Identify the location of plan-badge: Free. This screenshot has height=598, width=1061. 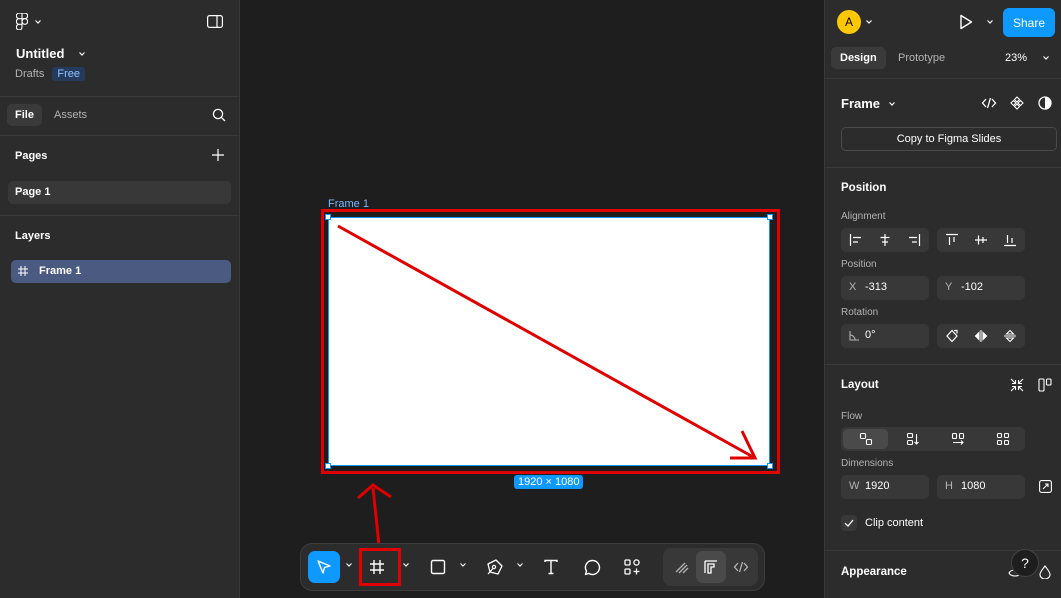
(68, 74).